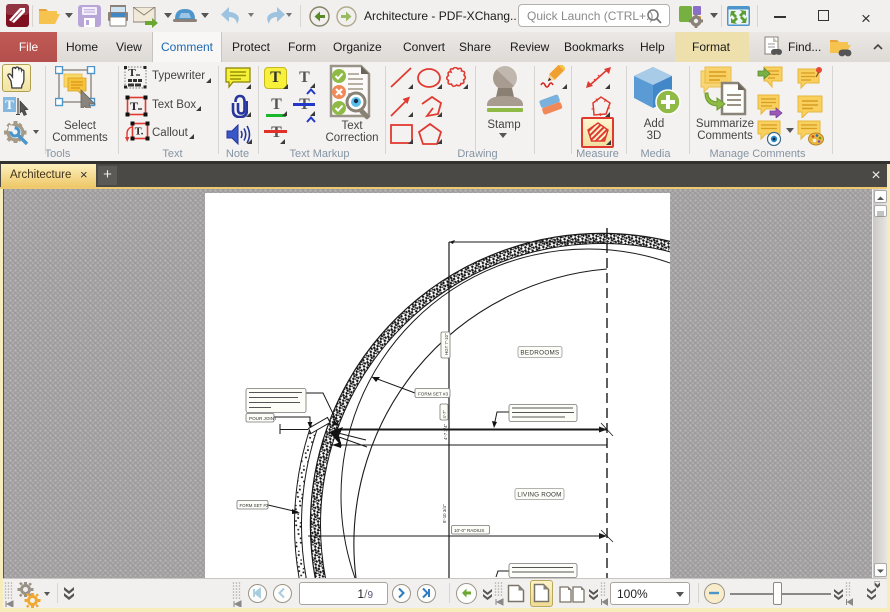  I want to click on svg-text: 4'-7 3/4", so click(445, 431).